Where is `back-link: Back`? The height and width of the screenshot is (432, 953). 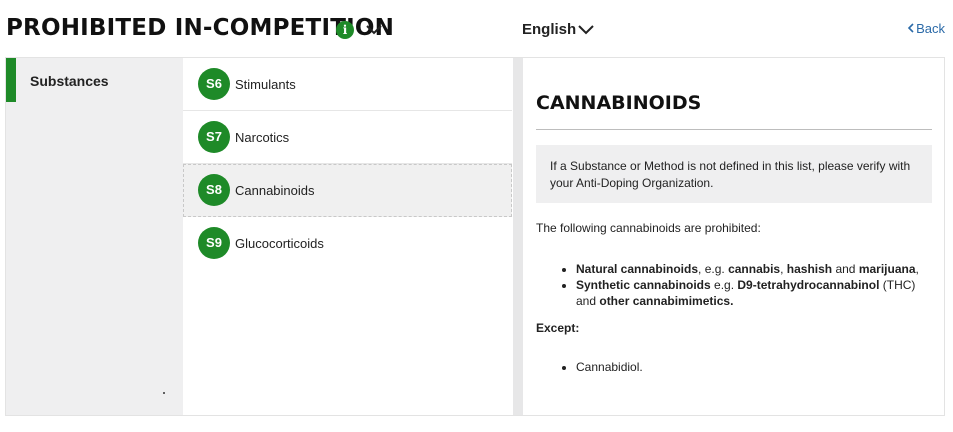 back-link: Back is located at coordinates (926, 28).